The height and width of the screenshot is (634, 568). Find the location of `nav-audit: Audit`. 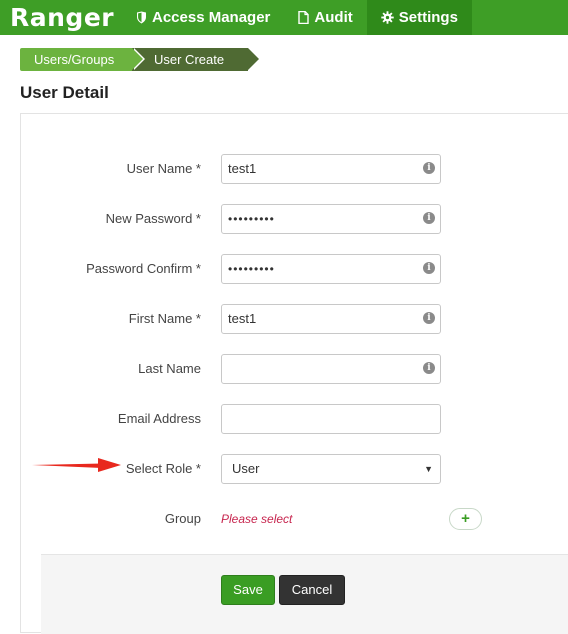

nav-audit: Audit is located at coordinates (325, 17).